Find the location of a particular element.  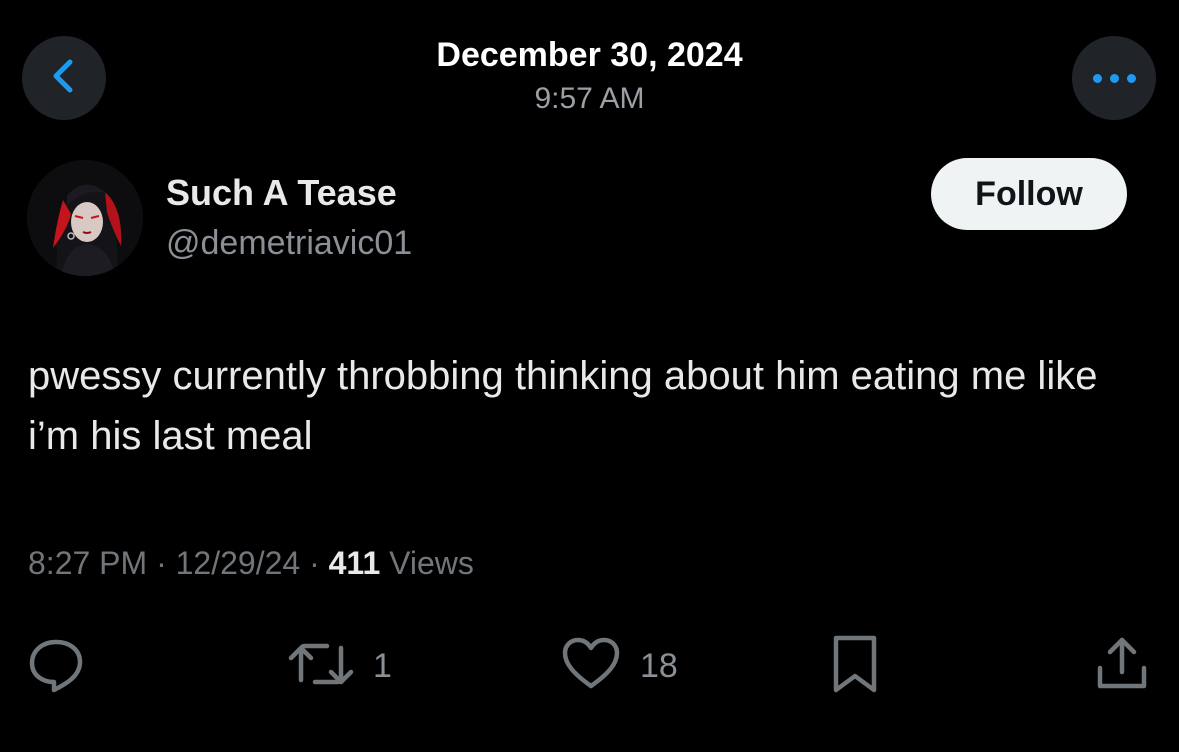

bookmark-button is located at coordinates (855, 666).